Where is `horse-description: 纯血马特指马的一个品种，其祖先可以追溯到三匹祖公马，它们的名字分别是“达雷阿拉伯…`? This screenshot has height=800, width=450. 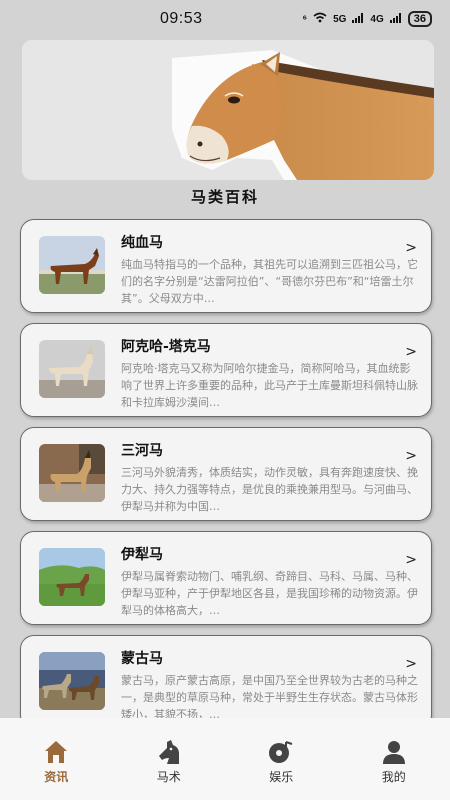 horse-description: 纯血马特指马的一个品种，其祖先可以追溯到三匹祖公马，它们的名字分别是“达雷阿拉伯… is located at coordinates (269, 281).